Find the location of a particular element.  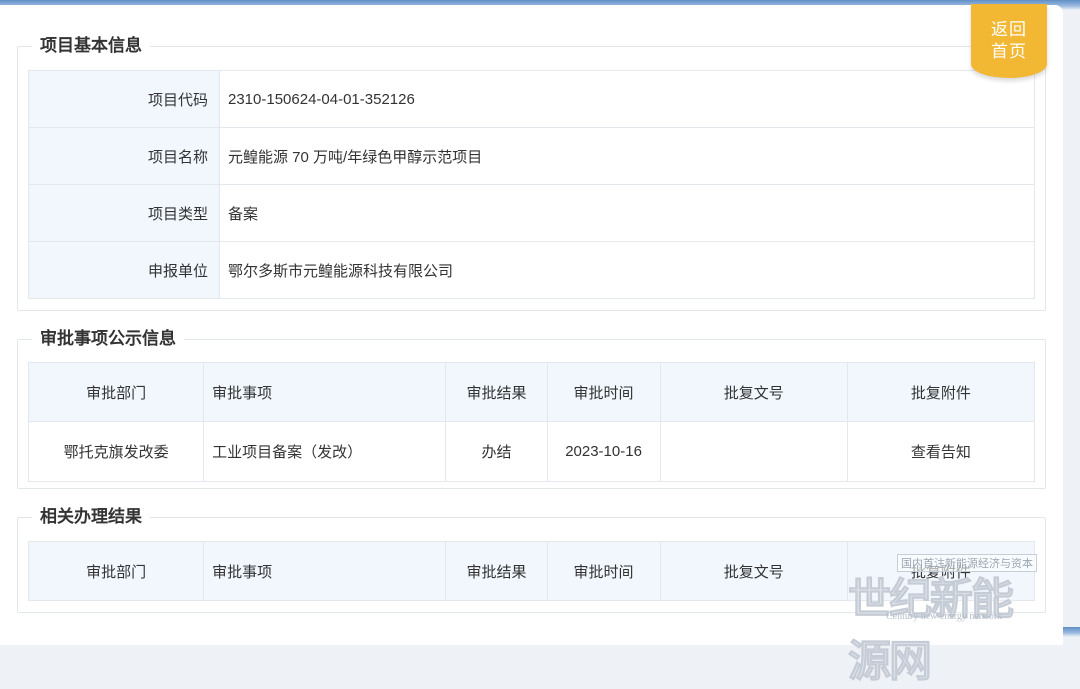

applicant-value: 鄂尔多斯市元鳇能源科技有限公司 is located at coordinates (627, 270).